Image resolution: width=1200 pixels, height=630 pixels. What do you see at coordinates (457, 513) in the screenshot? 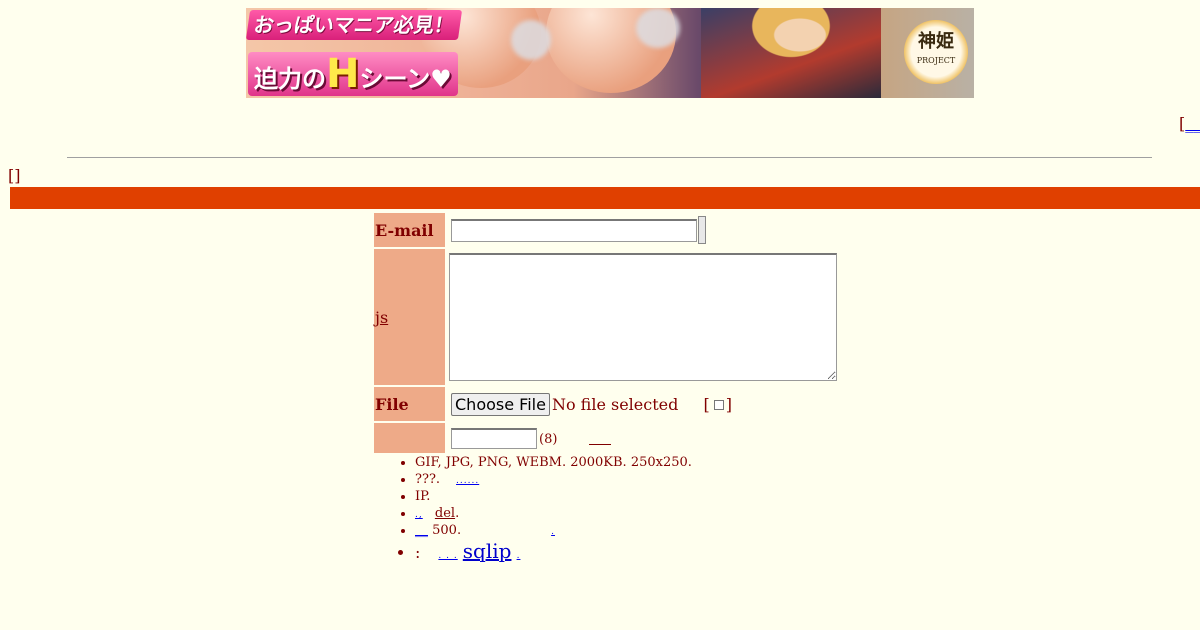
I see `rule-text: .` at bounding box center [457, 513].